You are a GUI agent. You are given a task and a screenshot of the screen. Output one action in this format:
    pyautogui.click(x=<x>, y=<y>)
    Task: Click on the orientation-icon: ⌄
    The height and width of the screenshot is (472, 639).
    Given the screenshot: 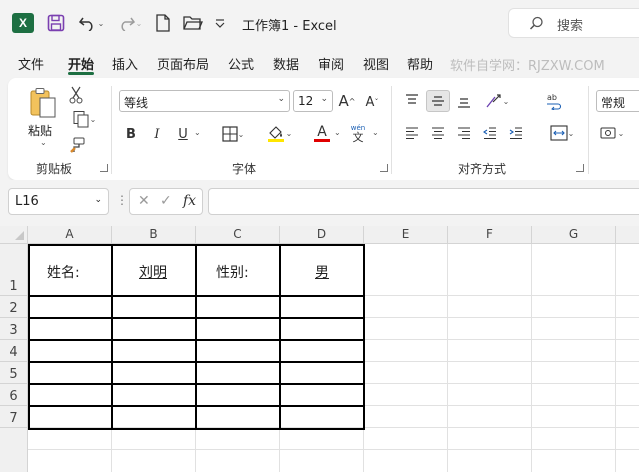 What is the action you would take?
    pyautogui.click(x=497, y=101)
    